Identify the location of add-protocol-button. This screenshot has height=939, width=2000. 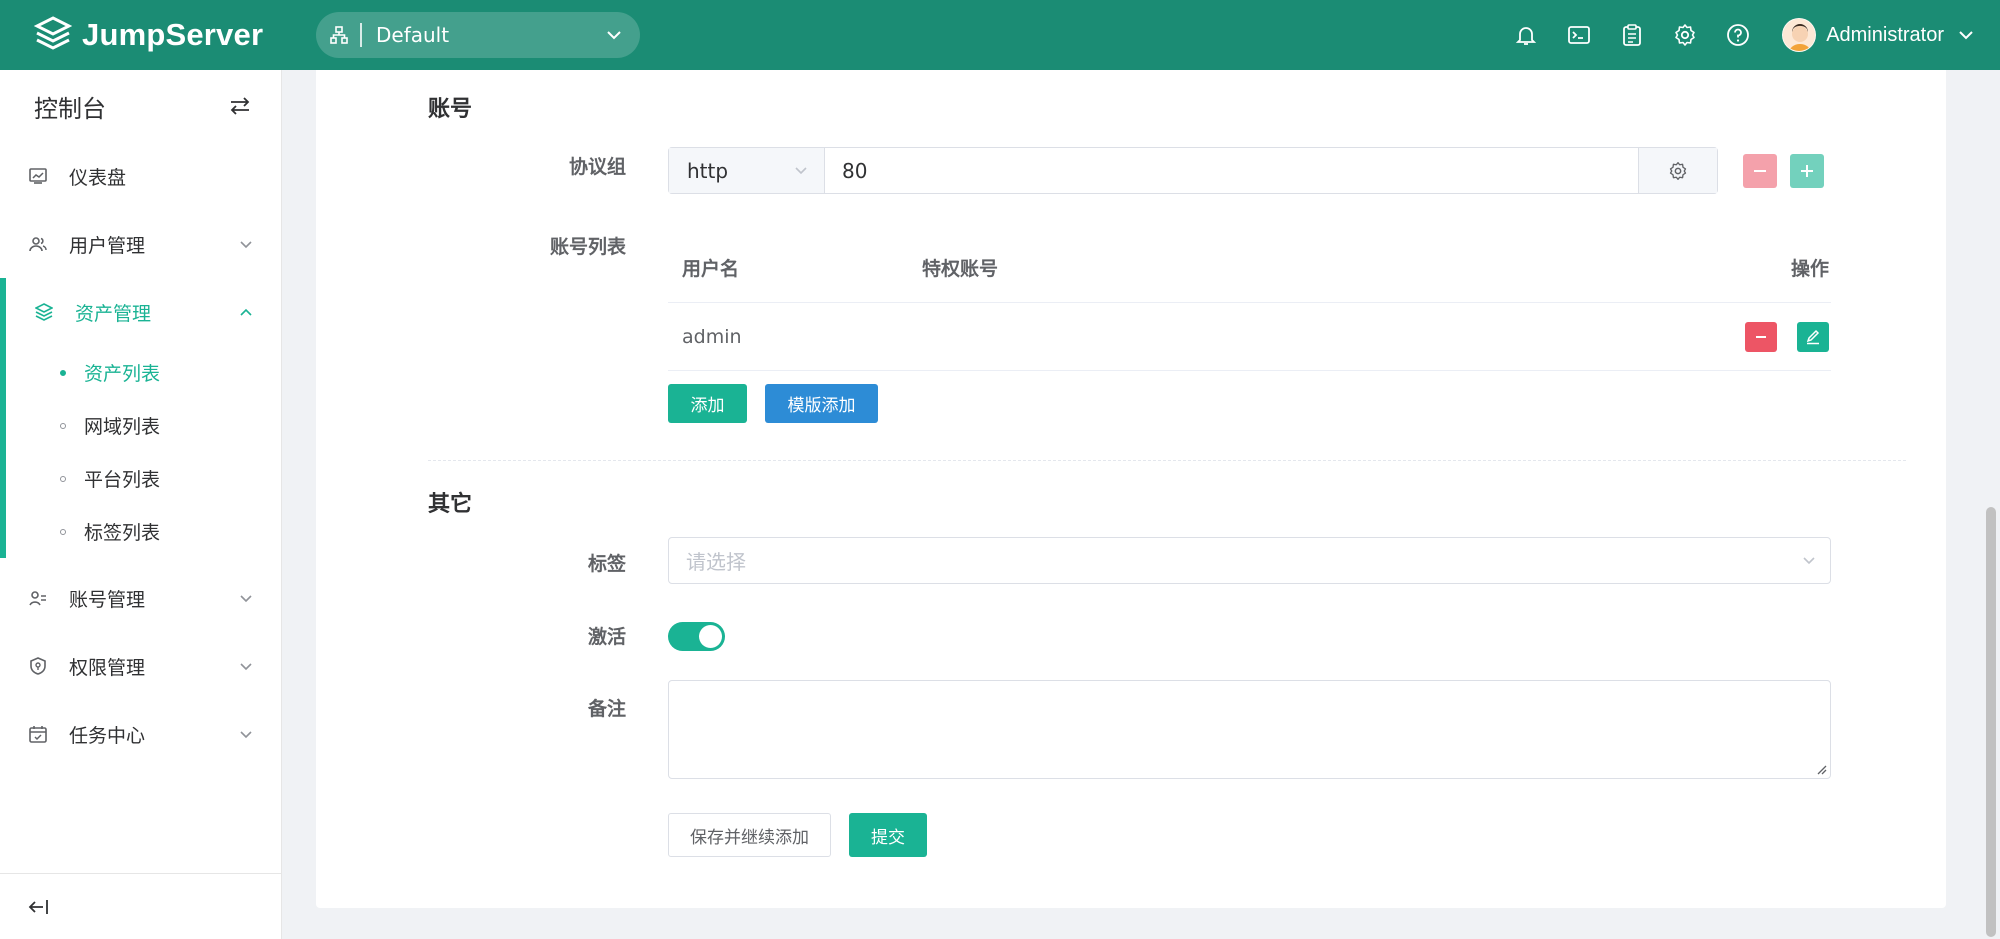
(1807, 171).